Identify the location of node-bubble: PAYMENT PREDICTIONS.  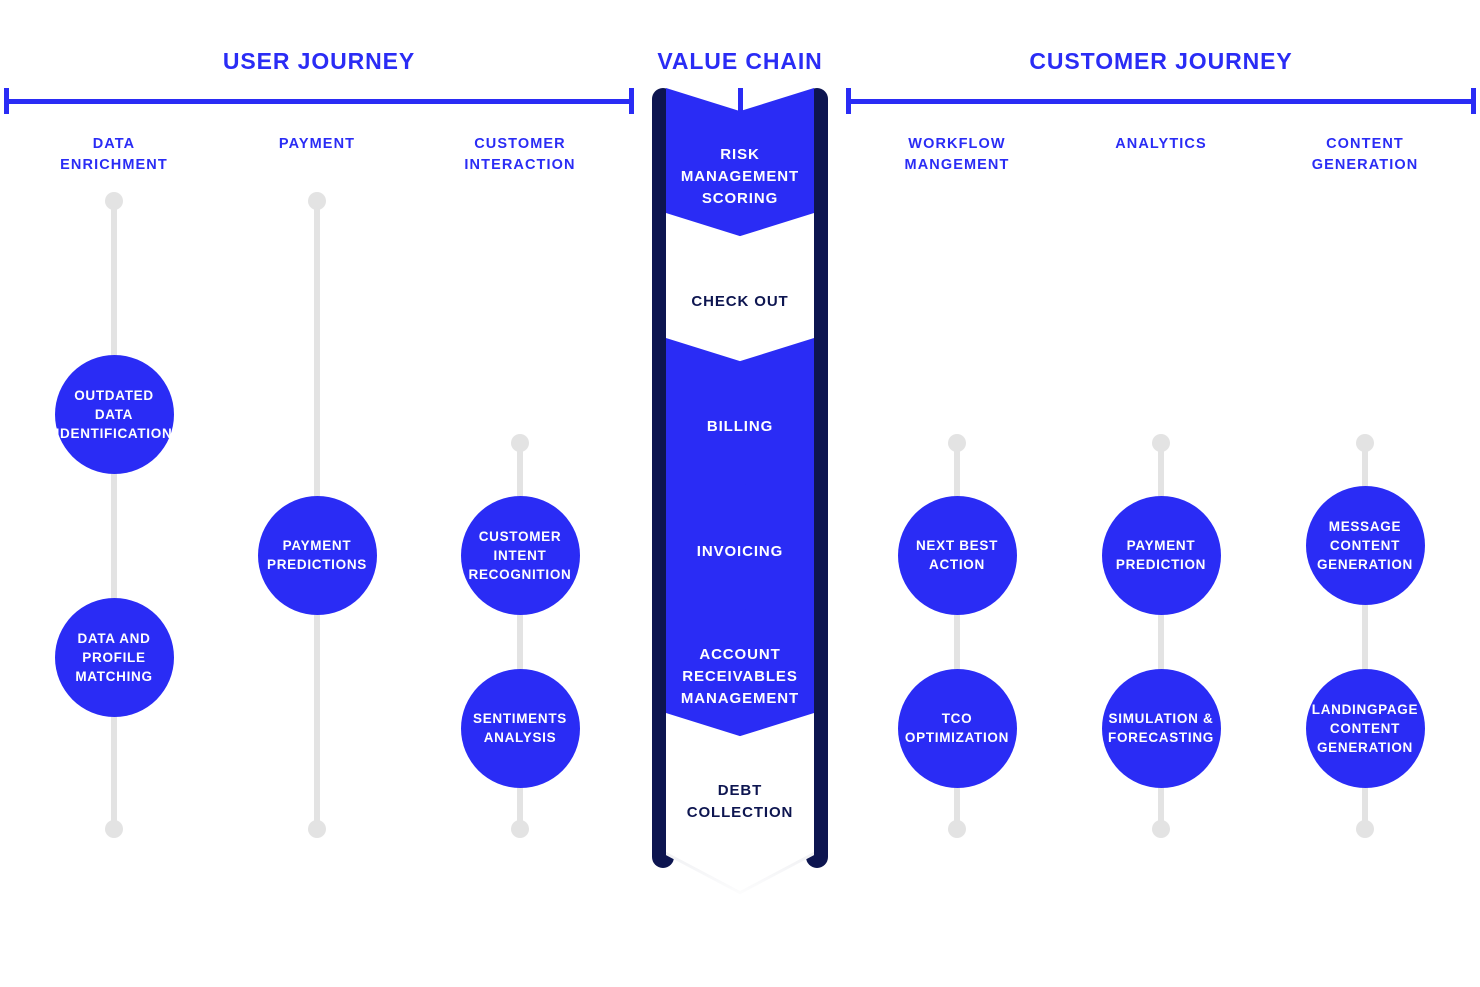
(317, 555).